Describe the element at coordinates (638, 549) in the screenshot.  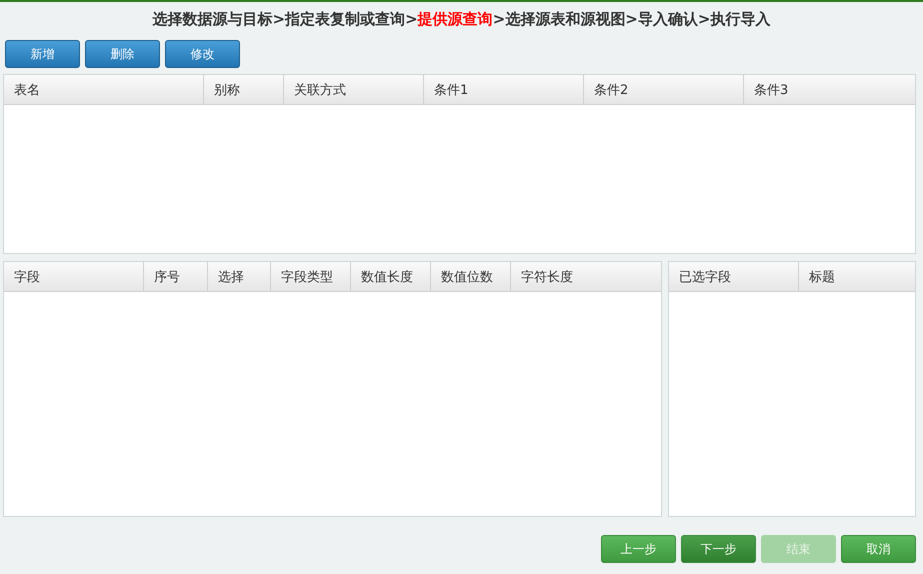
I see `footer-button: 上一步` at that location.